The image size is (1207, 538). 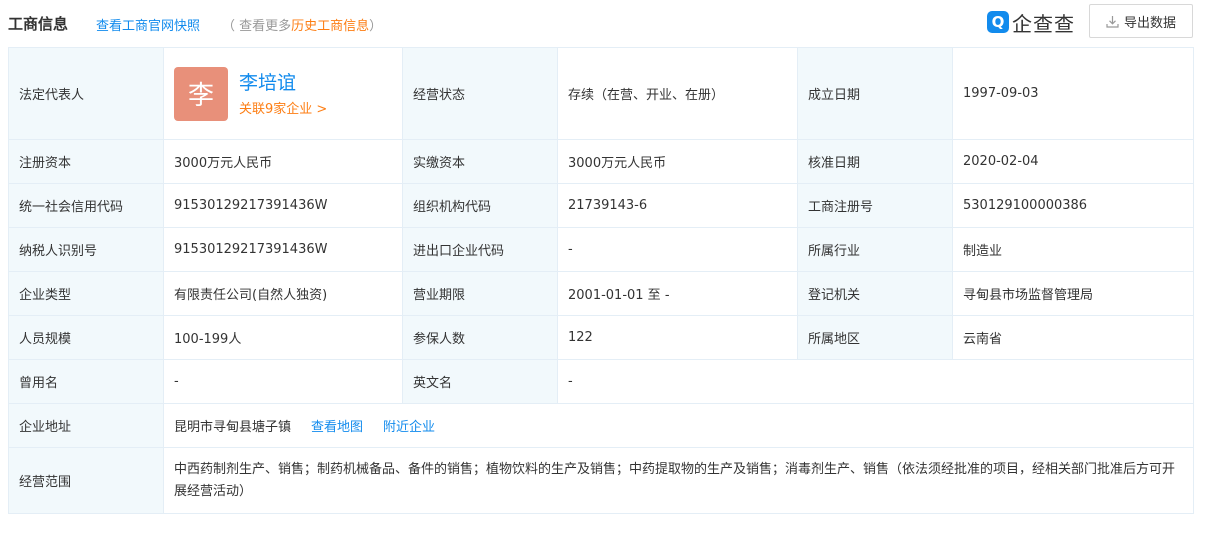 What do you see at coordinates (86, 93) in the screenshot?
I see `legal-rep-label: 法定代表人` at bounding box center [86, 93].